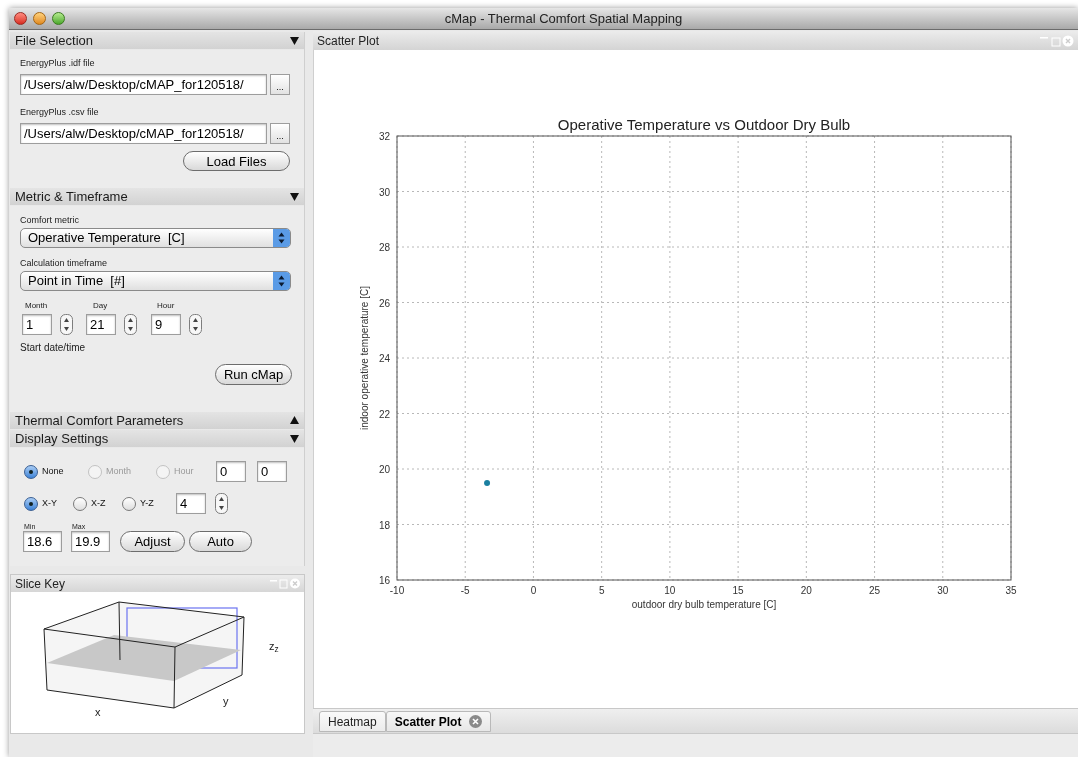 Image resolution: width=1078 pixels, height=757 pixels. What do you see at coordinates (384, 414) in the screenshot?
I see `tick-label: 22` at bounding box center [384, 414].